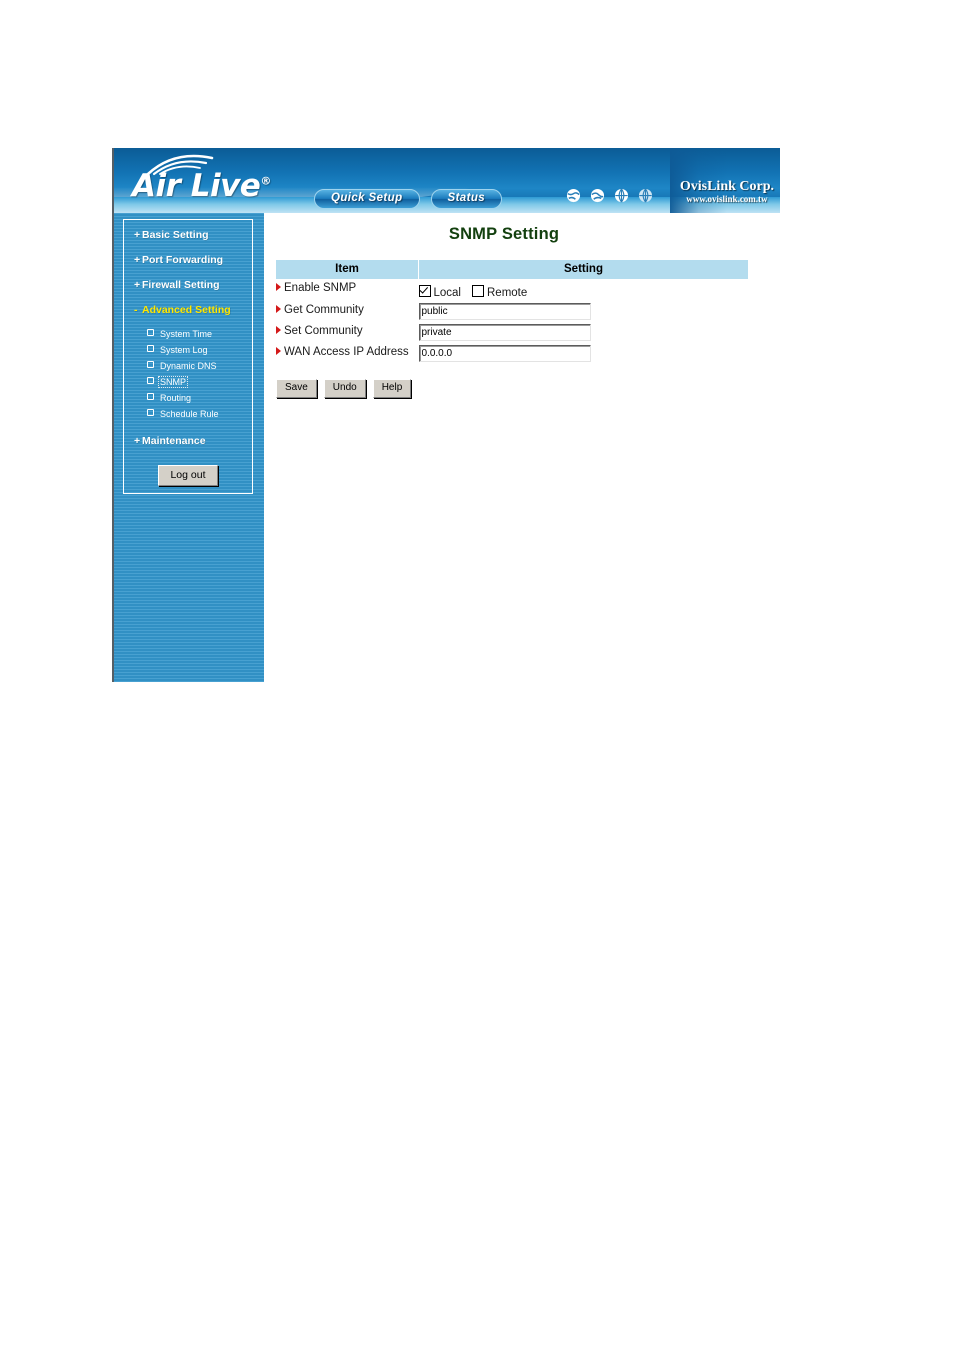 The width and height of the screenshot is (954, 1350). I want to click on corporate-branding: OvisLink Corp. www.ovislink.com.tw, so click(726, 191).